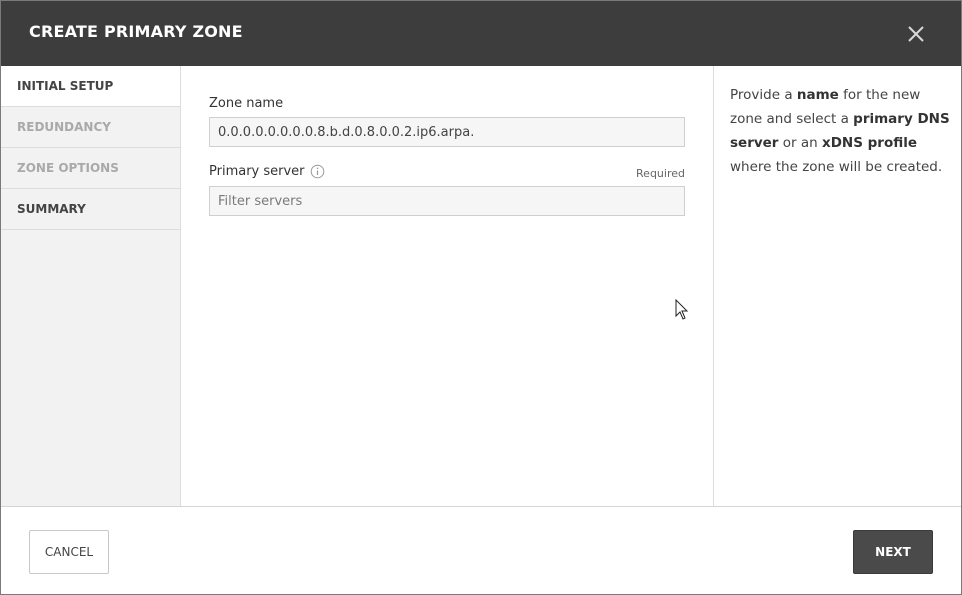 This screenshot has width=962, height=595. Describe the element at coordinates (68, 168) in the screenshot. I see `step-label: ZONE OPTIONS` at that location.